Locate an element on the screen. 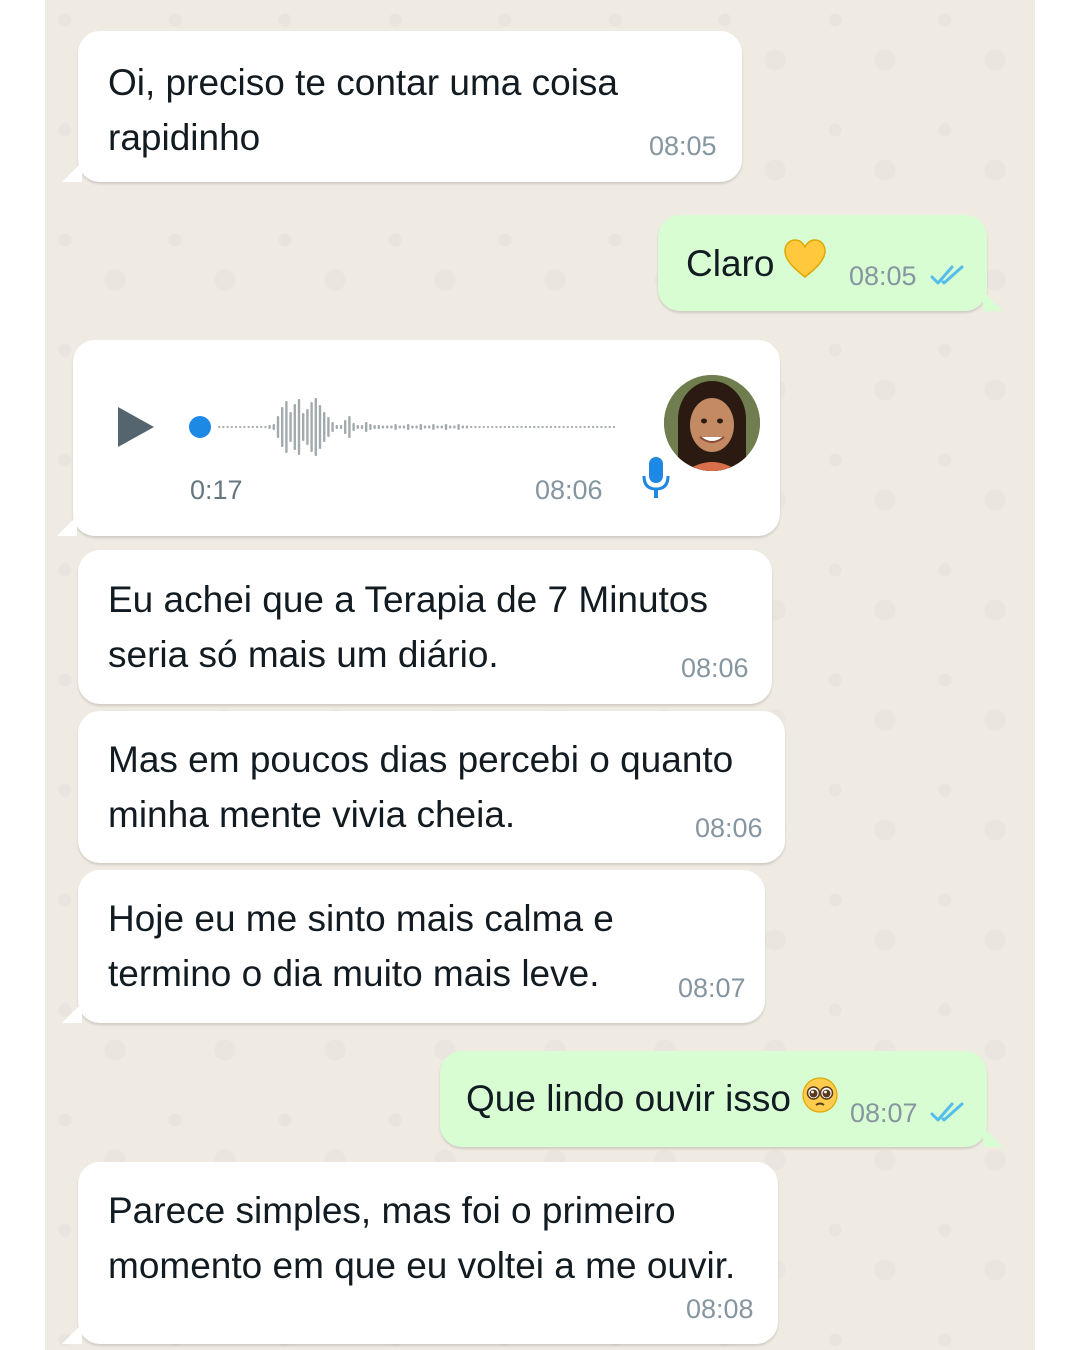 Image resolution: width=1080 pixels, height=1350 pixels. read-ticks-icon is located at coordinates (947, 275).